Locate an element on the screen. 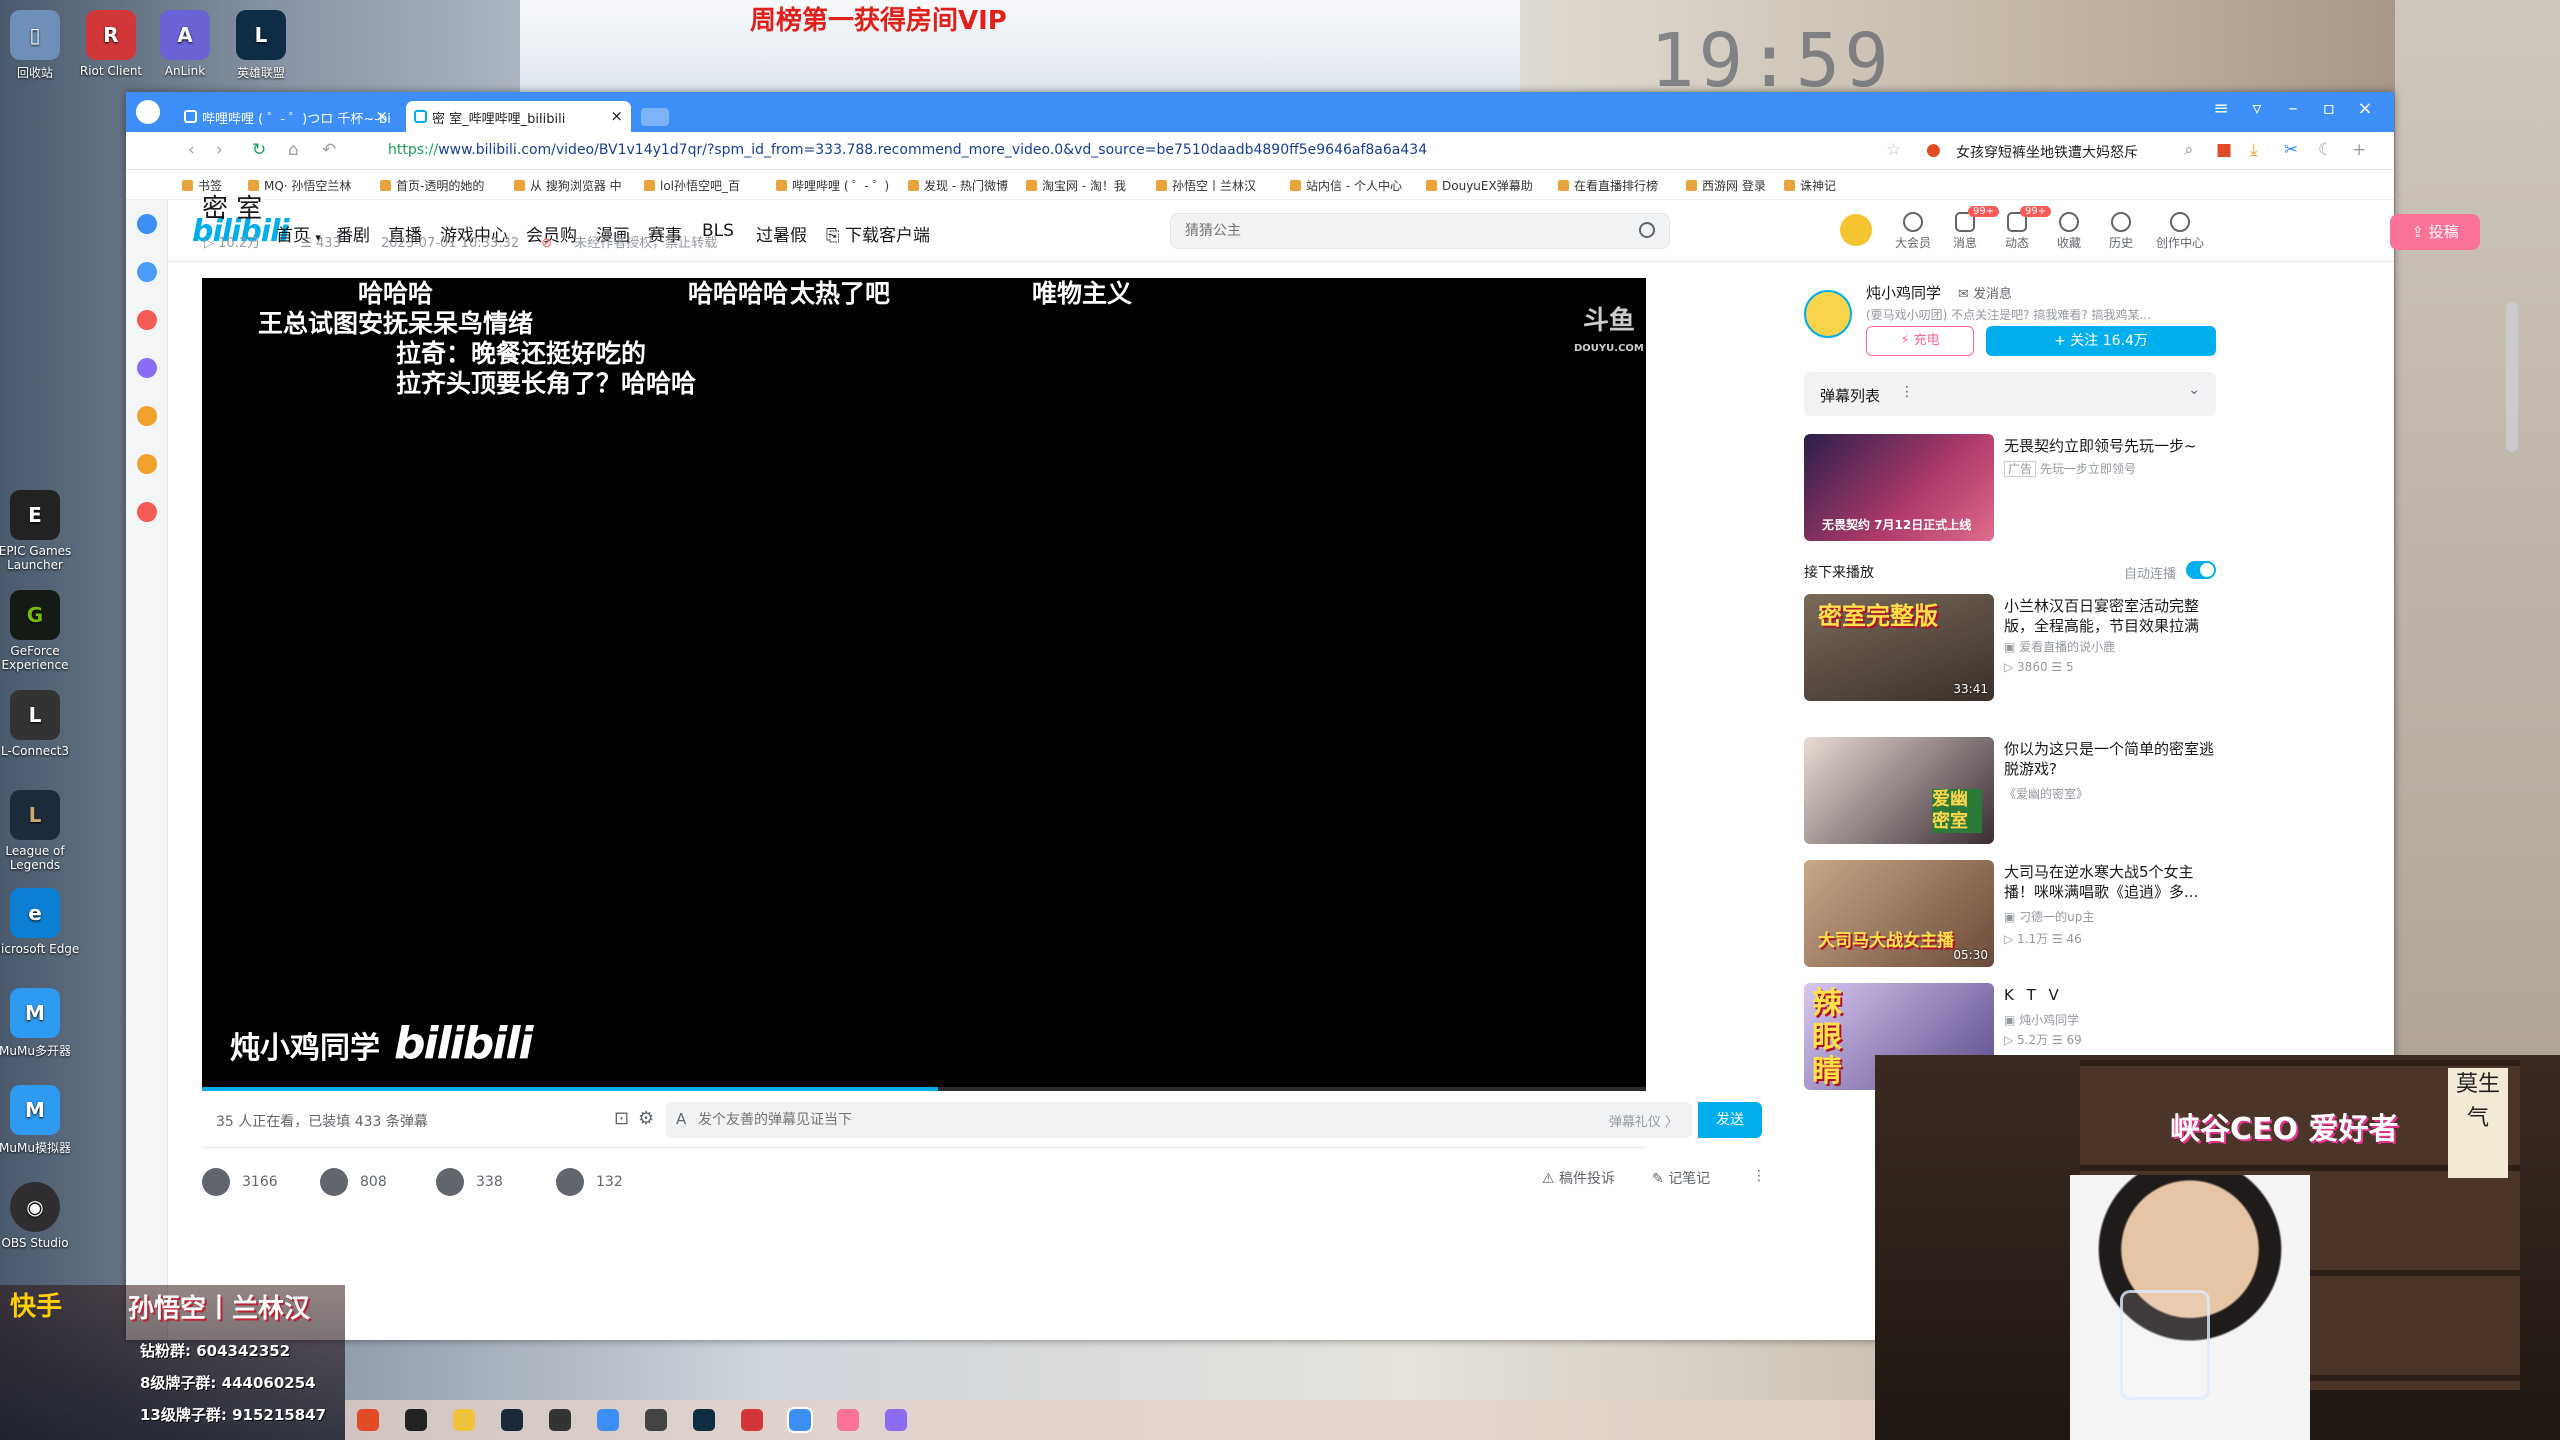 The height and width of the screenshot is (1440, 2560). bookmark-item: 站内信 - 个人中心 is located at coordinates (1346, 185).